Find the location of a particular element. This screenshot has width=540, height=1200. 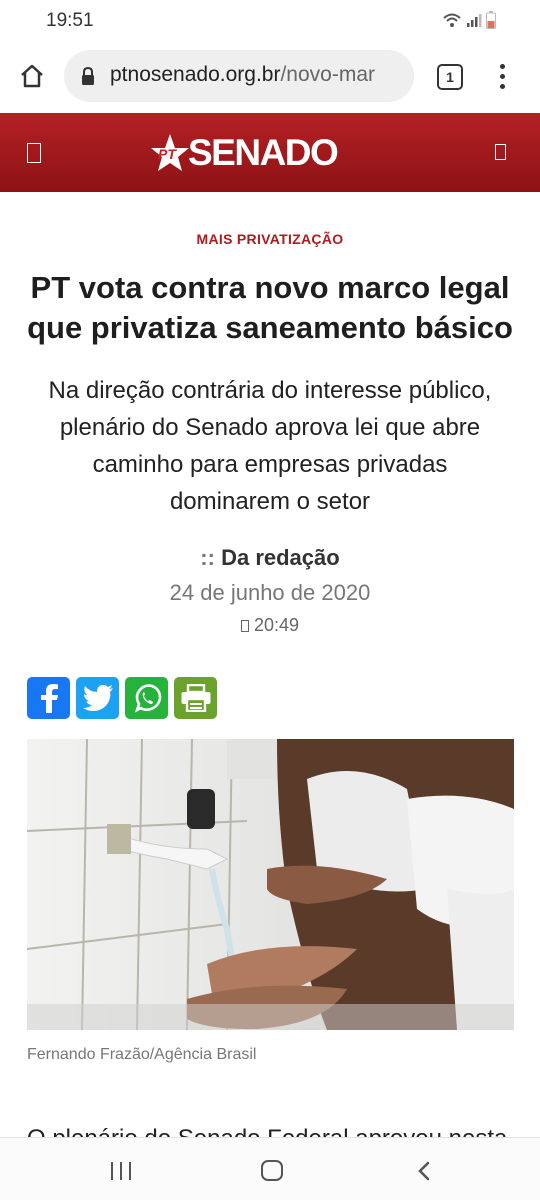

browser-toolbar: ptnosenado.org.br/novo-mar 1 is located at coordinates (270, 76).